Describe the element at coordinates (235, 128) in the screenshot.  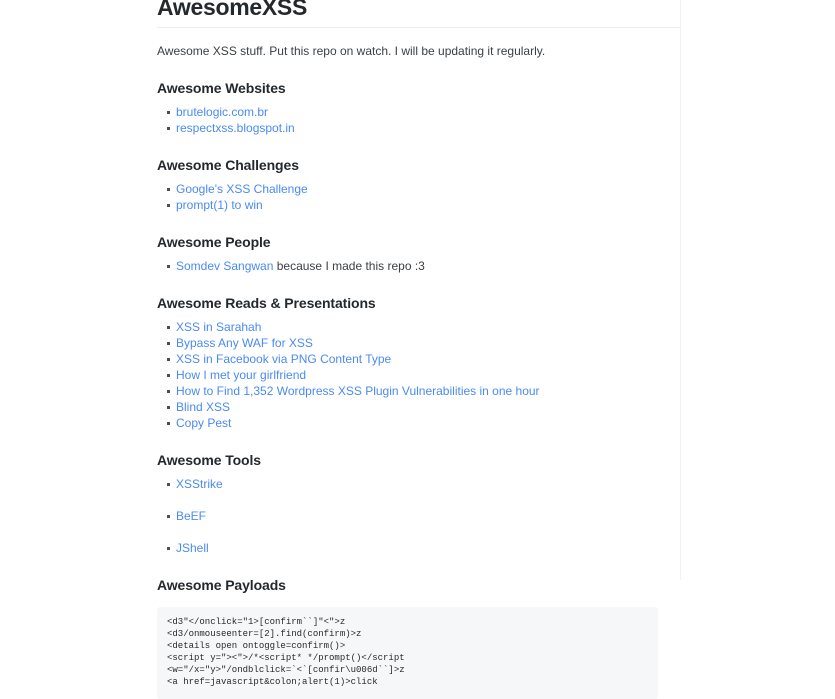
I see `link-respectxss: respectxss.blogspot.in` at that location.